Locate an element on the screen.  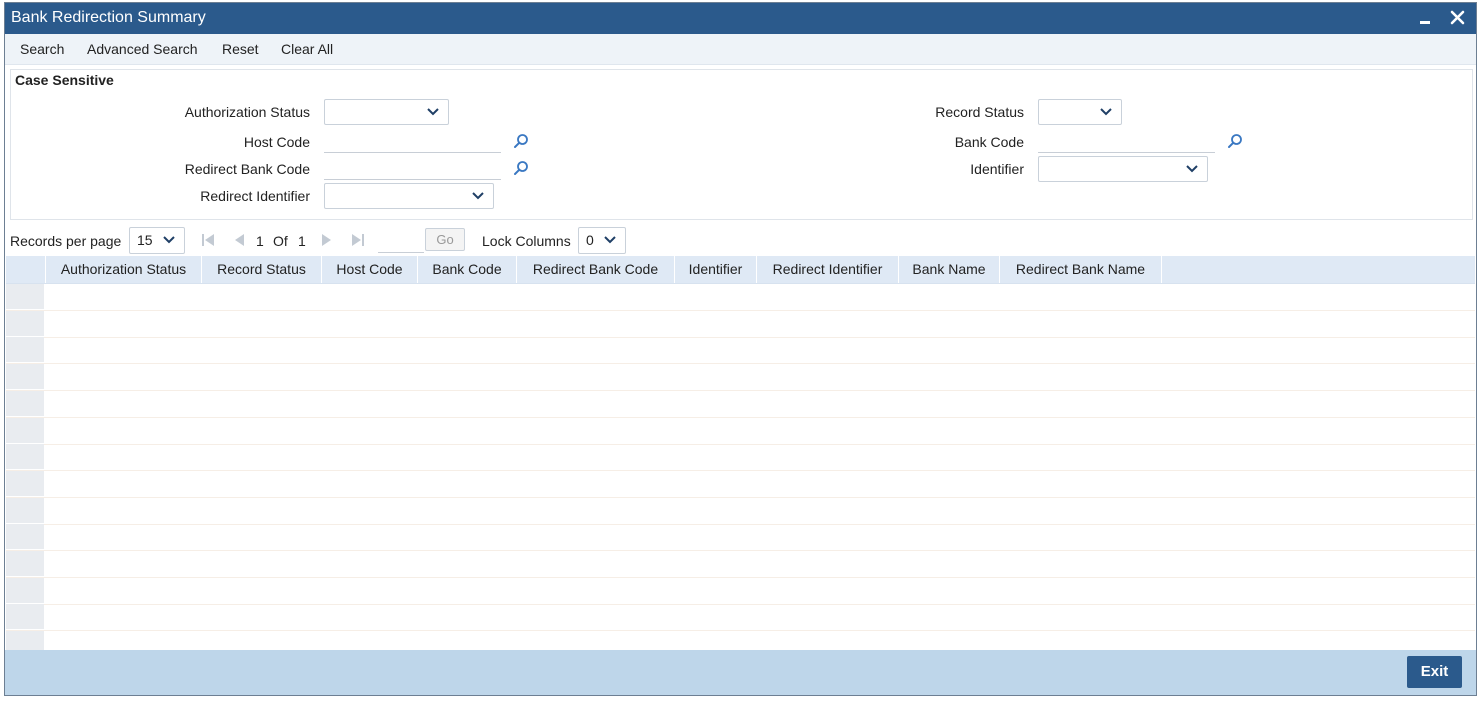
lock-columns-label: Lock Columns is located at coordinates (526, 241).